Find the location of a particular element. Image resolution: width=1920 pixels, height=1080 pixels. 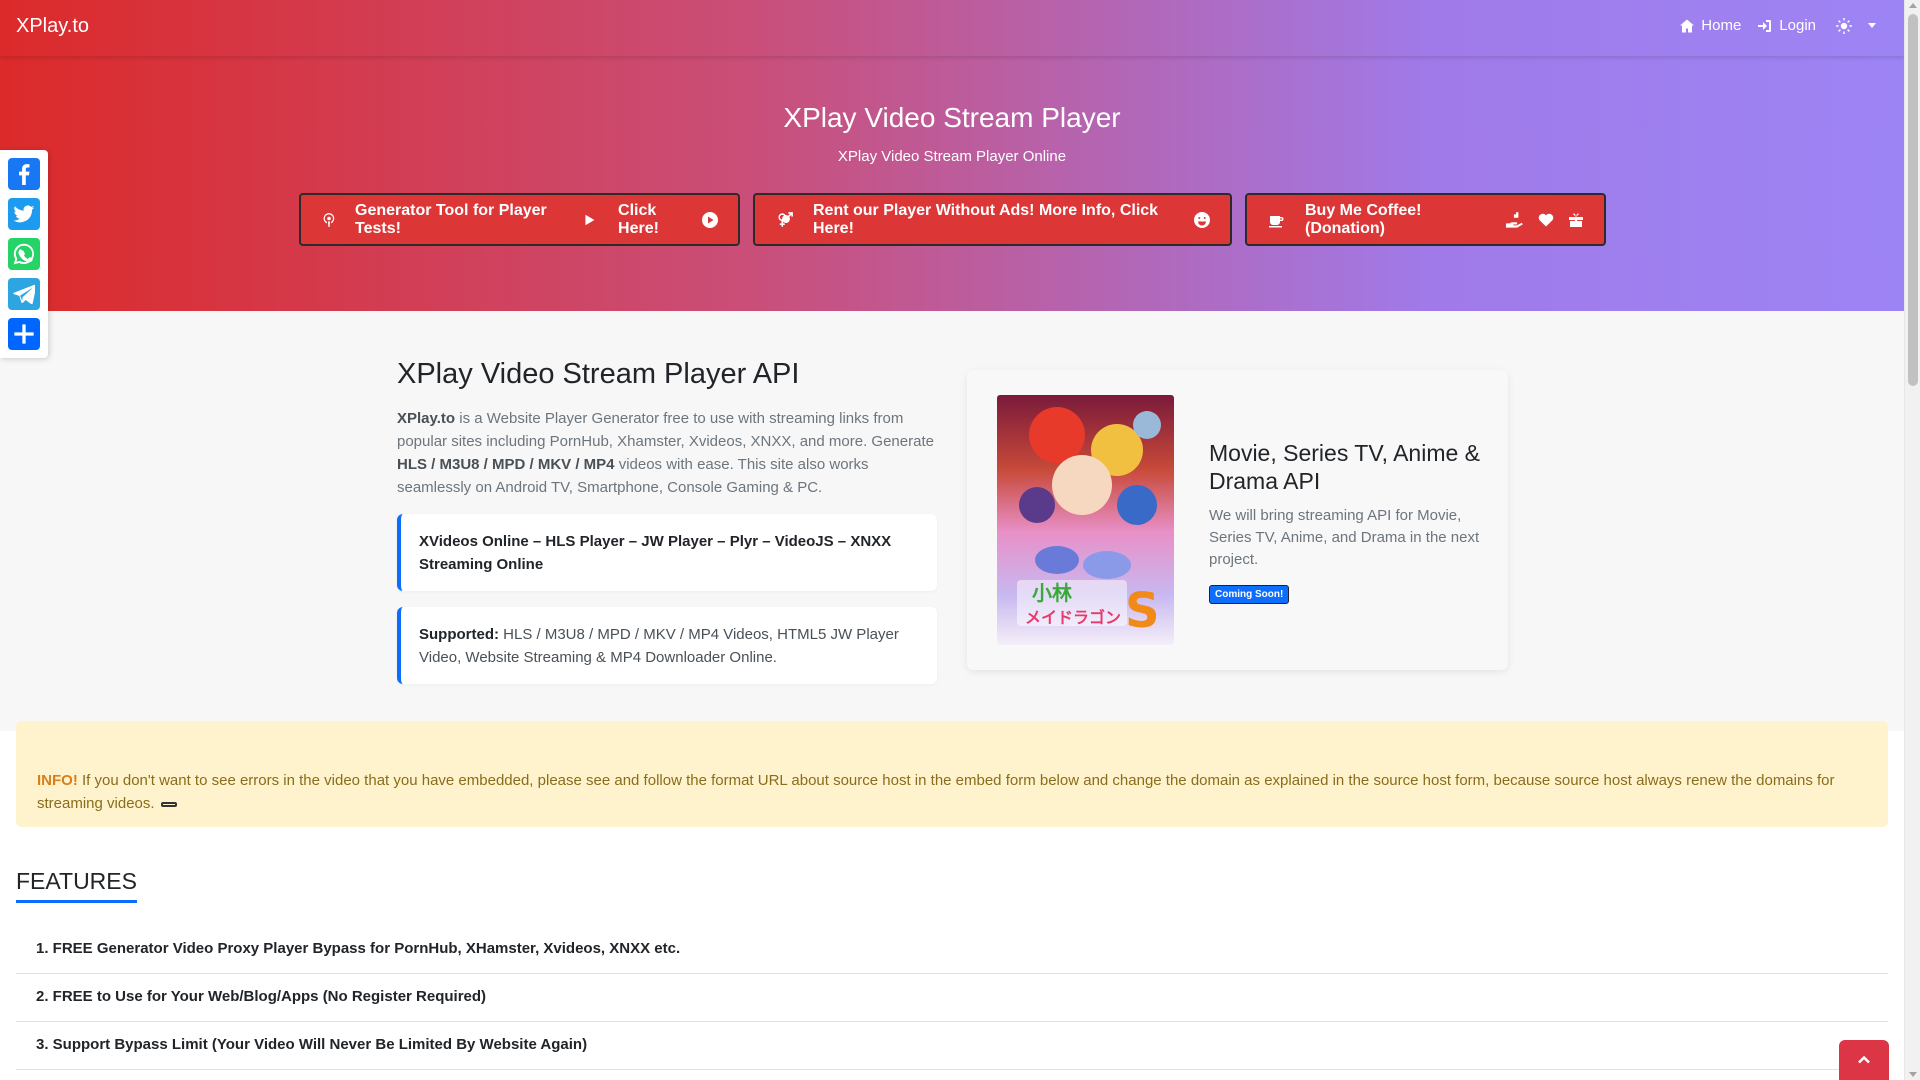

sign-in-icon is located at coordinates (1765, 25).